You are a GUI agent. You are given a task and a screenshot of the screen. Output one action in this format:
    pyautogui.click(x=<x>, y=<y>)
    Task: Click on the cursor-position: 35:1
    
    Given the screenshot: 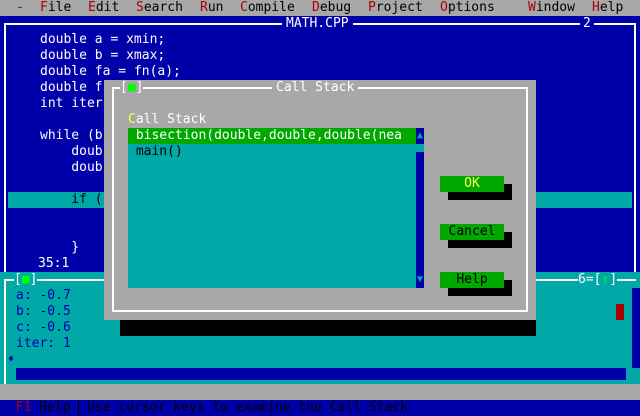 What is the action you would take?
    pyautogui.click(x=54, y=264)
    